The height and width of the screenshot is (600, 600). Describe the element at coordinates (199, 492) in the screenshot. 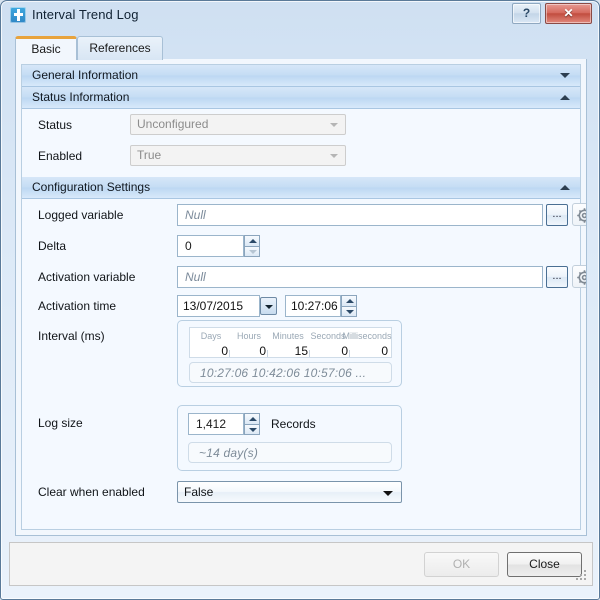

I see `clear-when-enabled-value: False` at that location.